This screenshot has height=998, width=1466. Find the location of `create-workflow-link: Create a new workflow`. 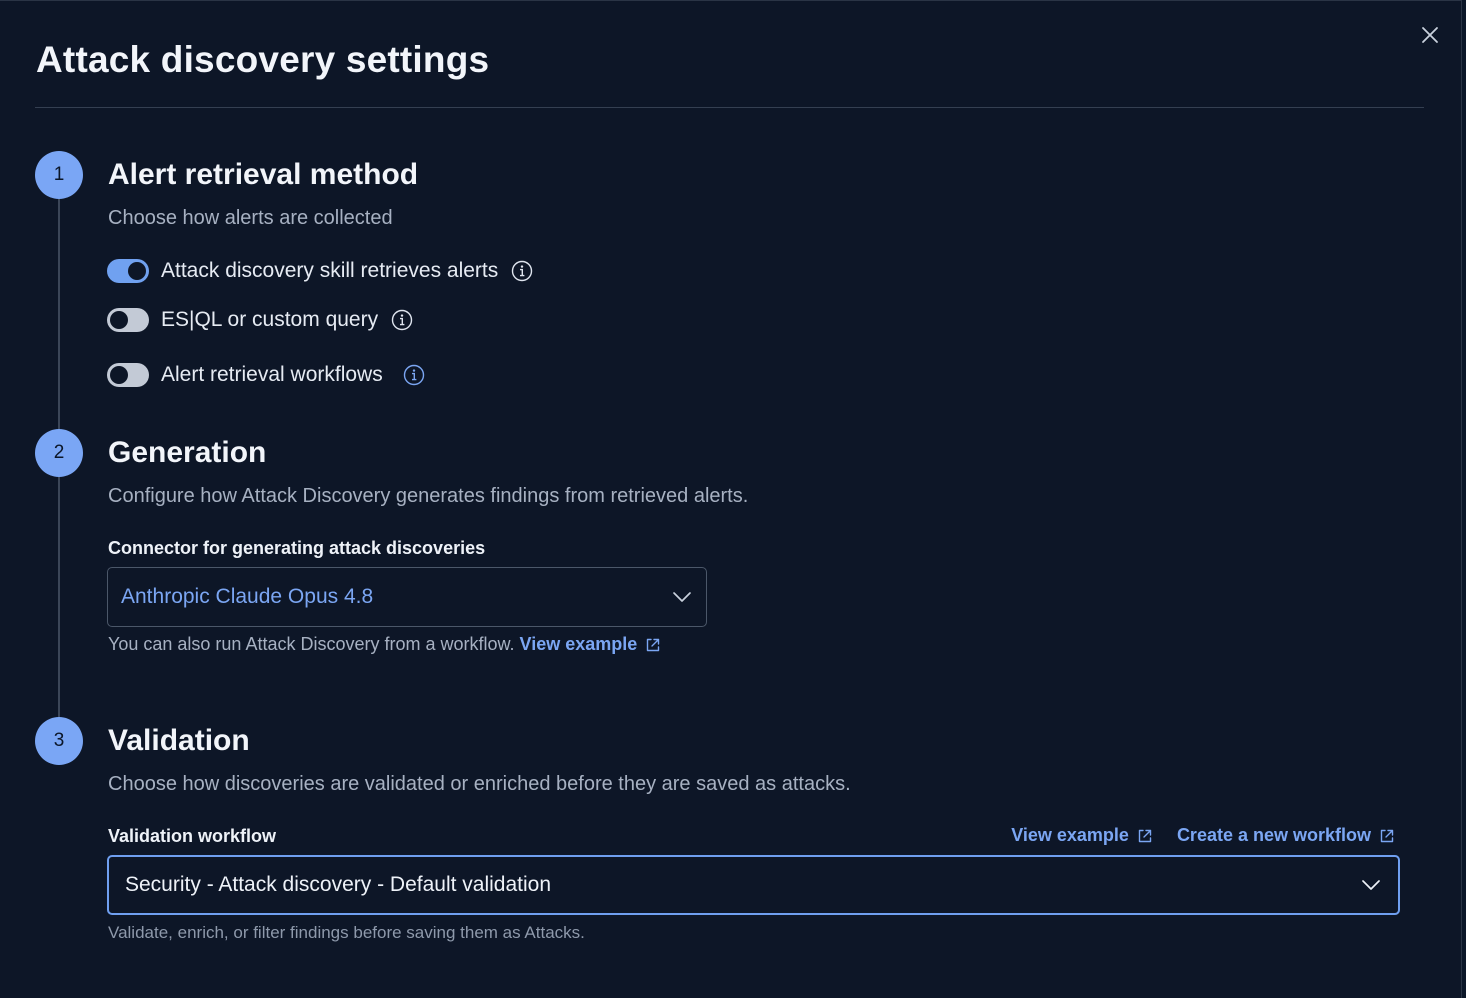

create-workflow-link: Create a new workflow is located at coordinates (1286, 835).